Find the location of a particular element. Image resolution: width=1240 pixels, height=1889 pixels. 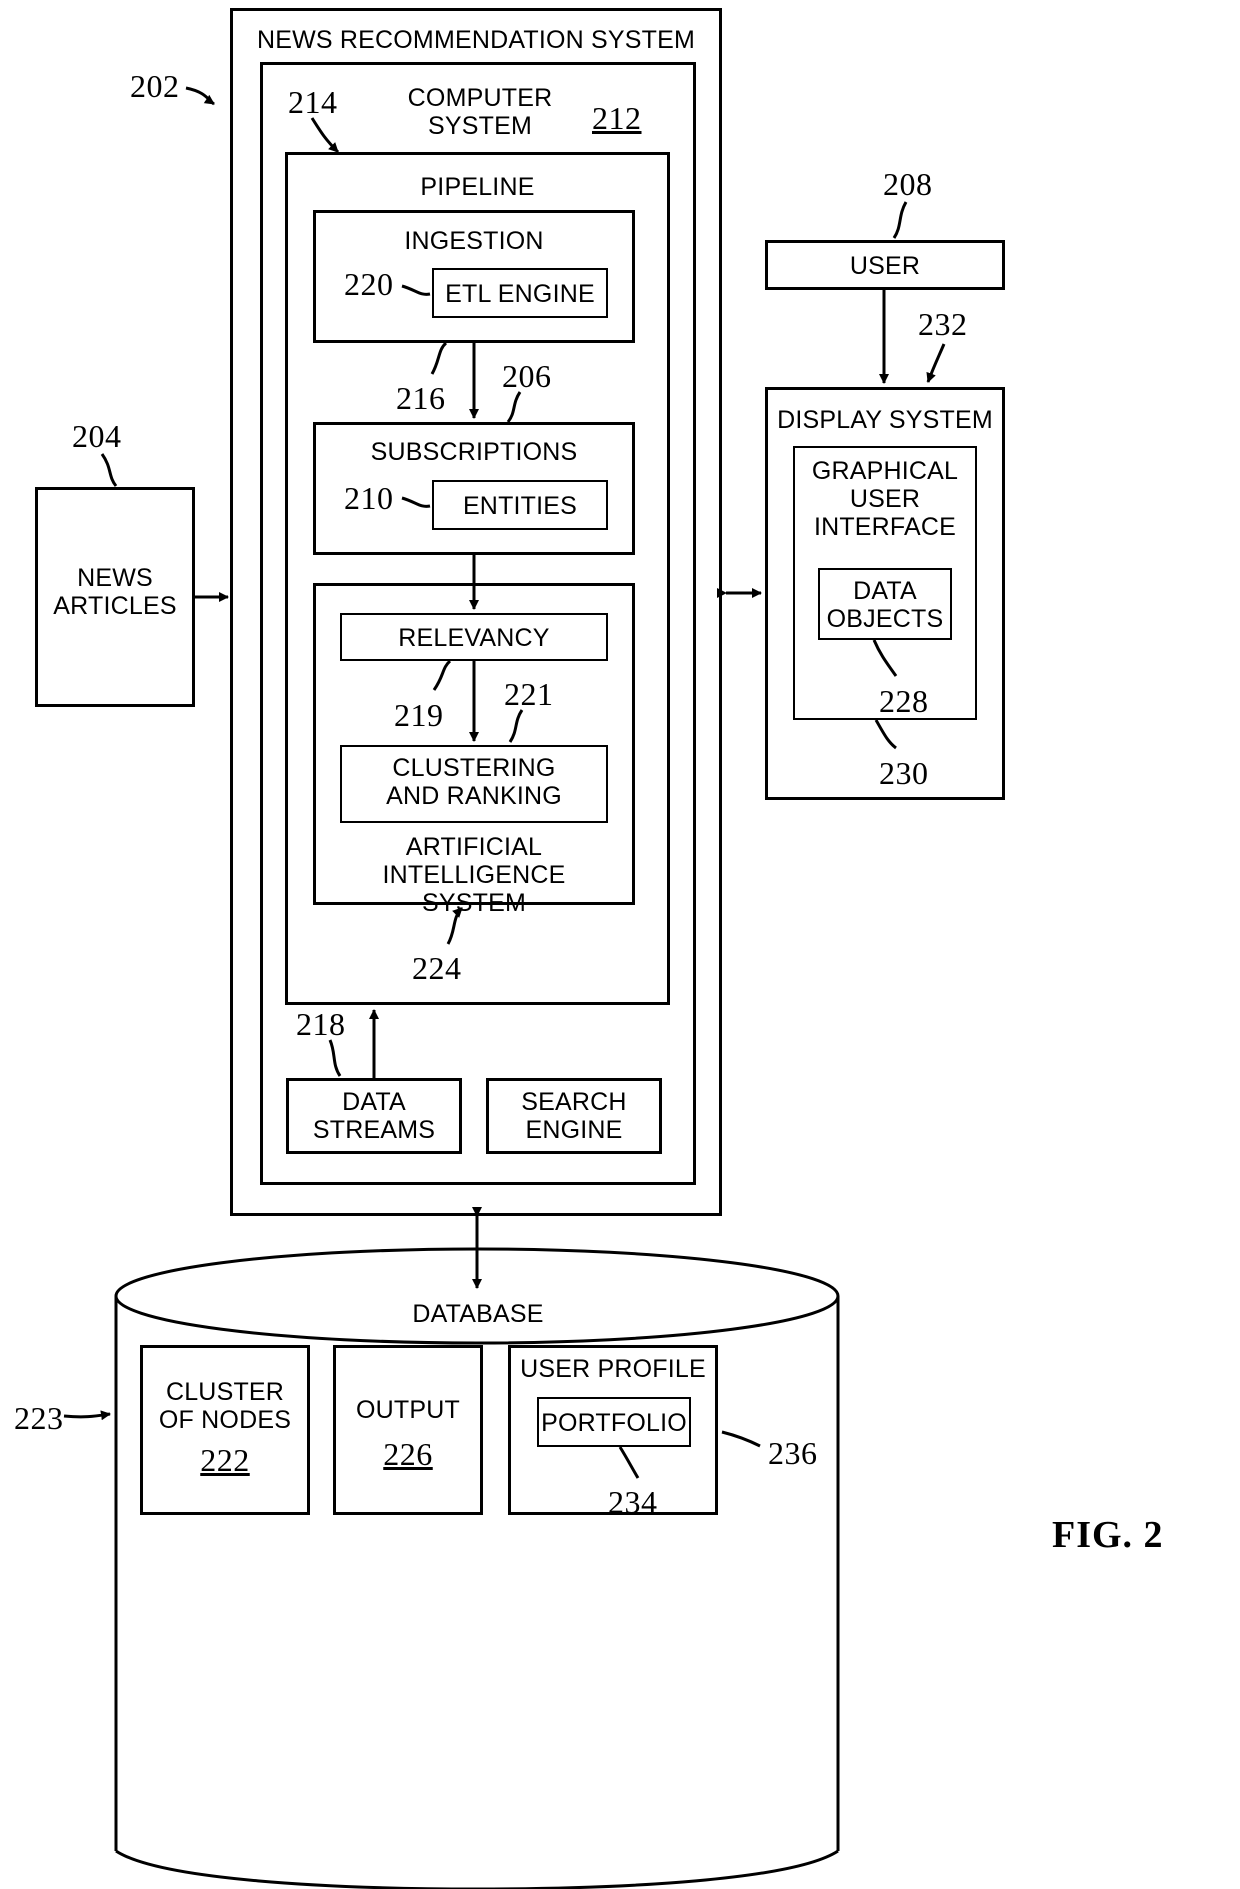

ref-234: 234 is located at coordinates (633, 1502).